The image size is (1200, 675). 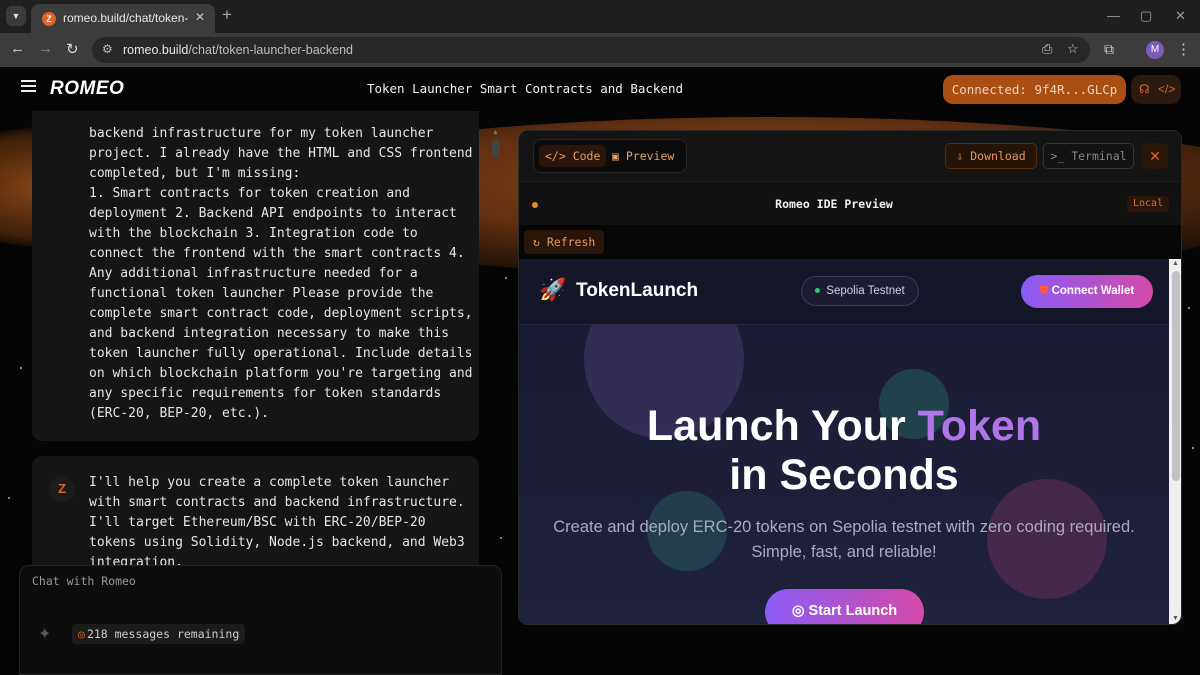 I want to click on support-icon: ☊, so click(x=1144, y=89).